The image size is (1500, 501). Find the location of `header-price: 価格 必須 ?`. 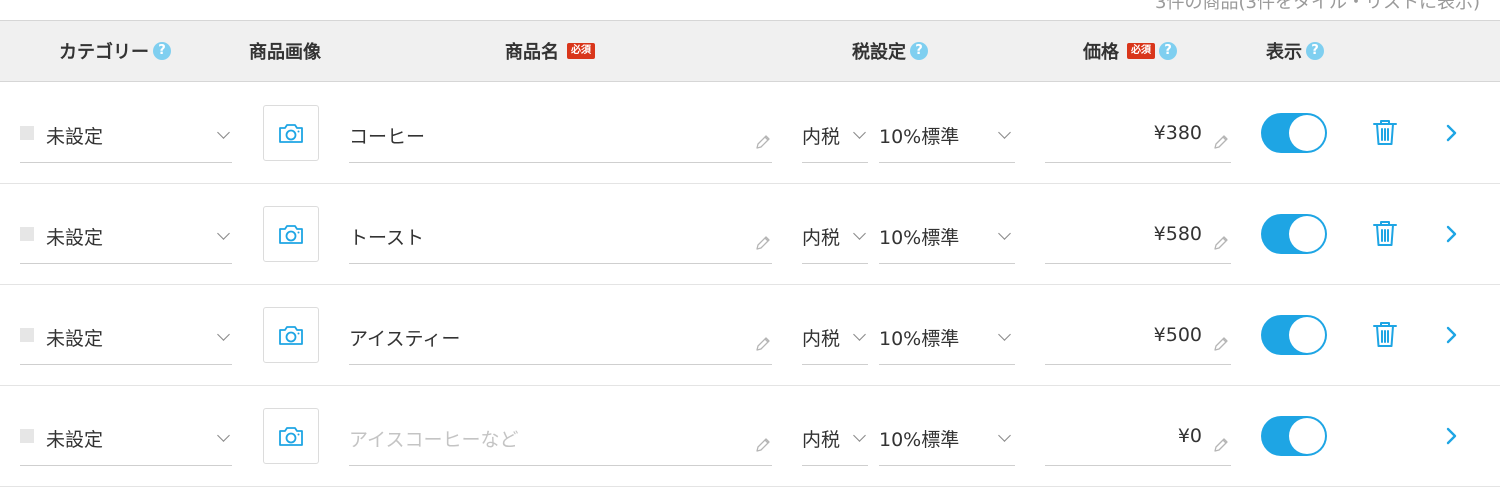

header-price: 価格 必須 ? is located at coordinates (1130, 51).